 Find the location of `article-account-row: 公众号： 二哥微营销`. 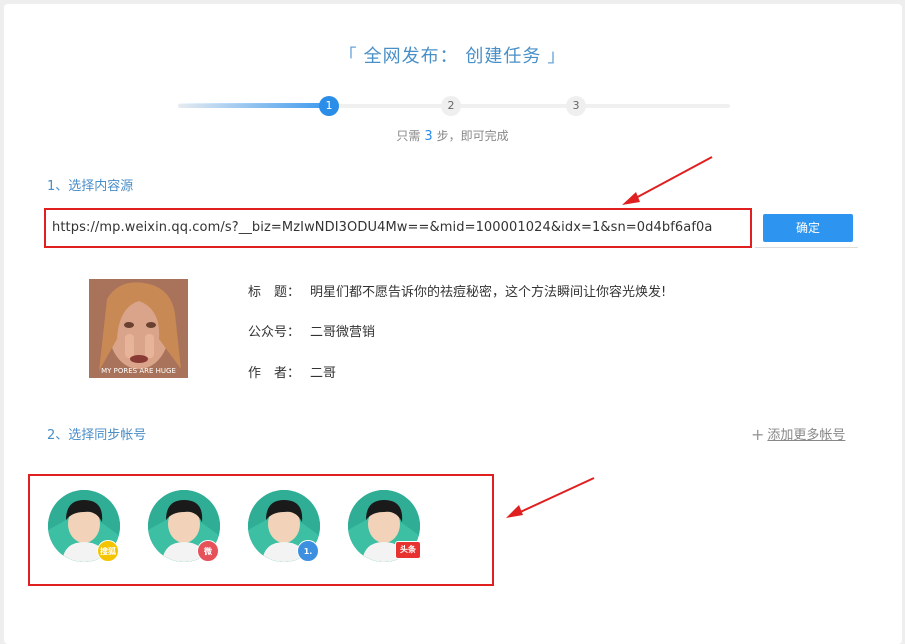

article-account-row: 公众号： 二哥微营销 is located at coordinates (311, 330).